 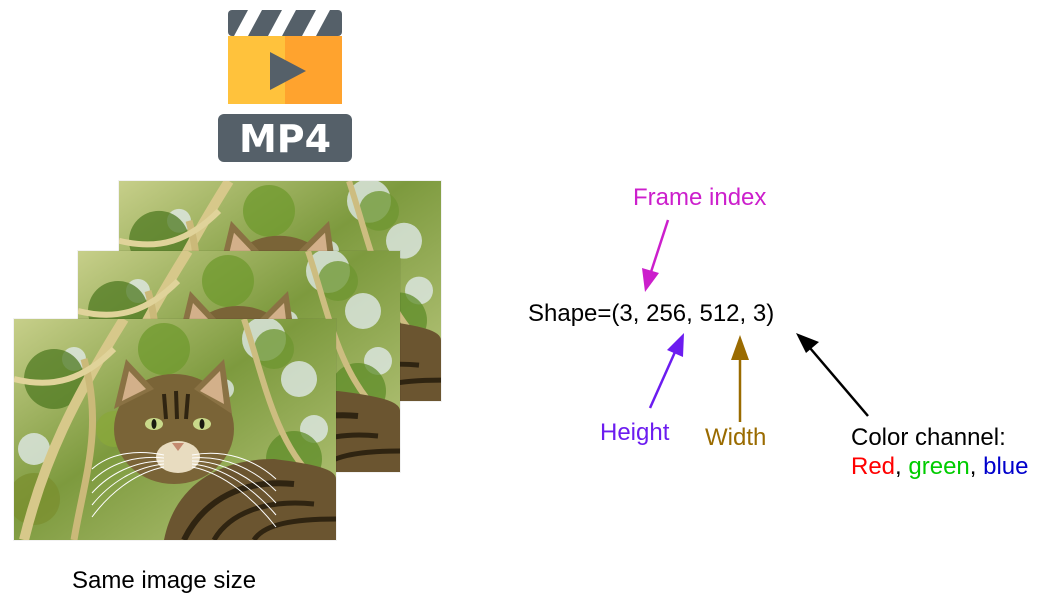 What do you see at coordinates (832, 375) in the screenshot?
I see `color-channel-arrow` at bounding box center [832, 375].